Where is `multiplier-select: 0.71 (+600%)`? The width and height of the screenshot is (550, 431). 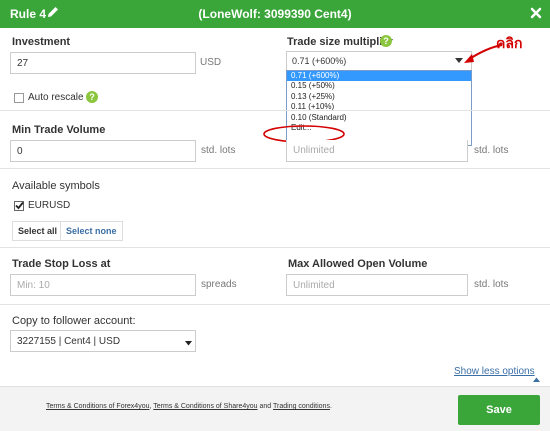
multiplier-select: 0.71 (+600%) is located at coordinates (379, 61).